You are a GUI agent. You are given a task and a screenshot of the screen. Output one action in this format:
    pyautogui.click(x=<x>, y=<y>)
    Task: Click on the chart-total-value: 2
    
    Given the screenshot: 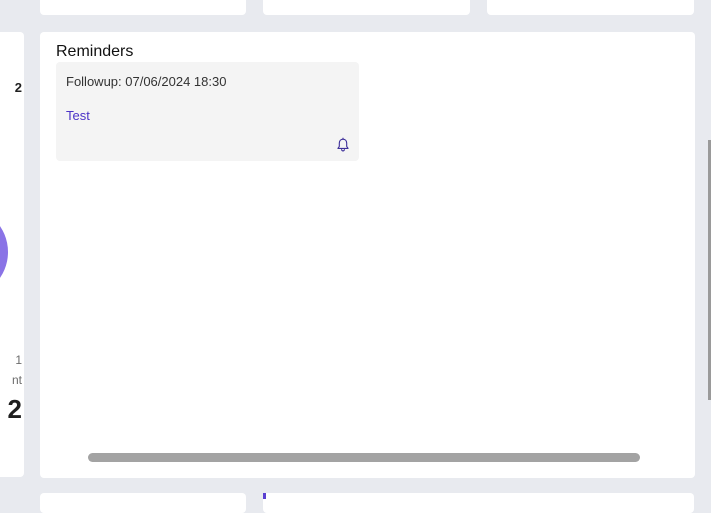 What is the action you would take?
    pyautogui.click(x=14, y=409)
    